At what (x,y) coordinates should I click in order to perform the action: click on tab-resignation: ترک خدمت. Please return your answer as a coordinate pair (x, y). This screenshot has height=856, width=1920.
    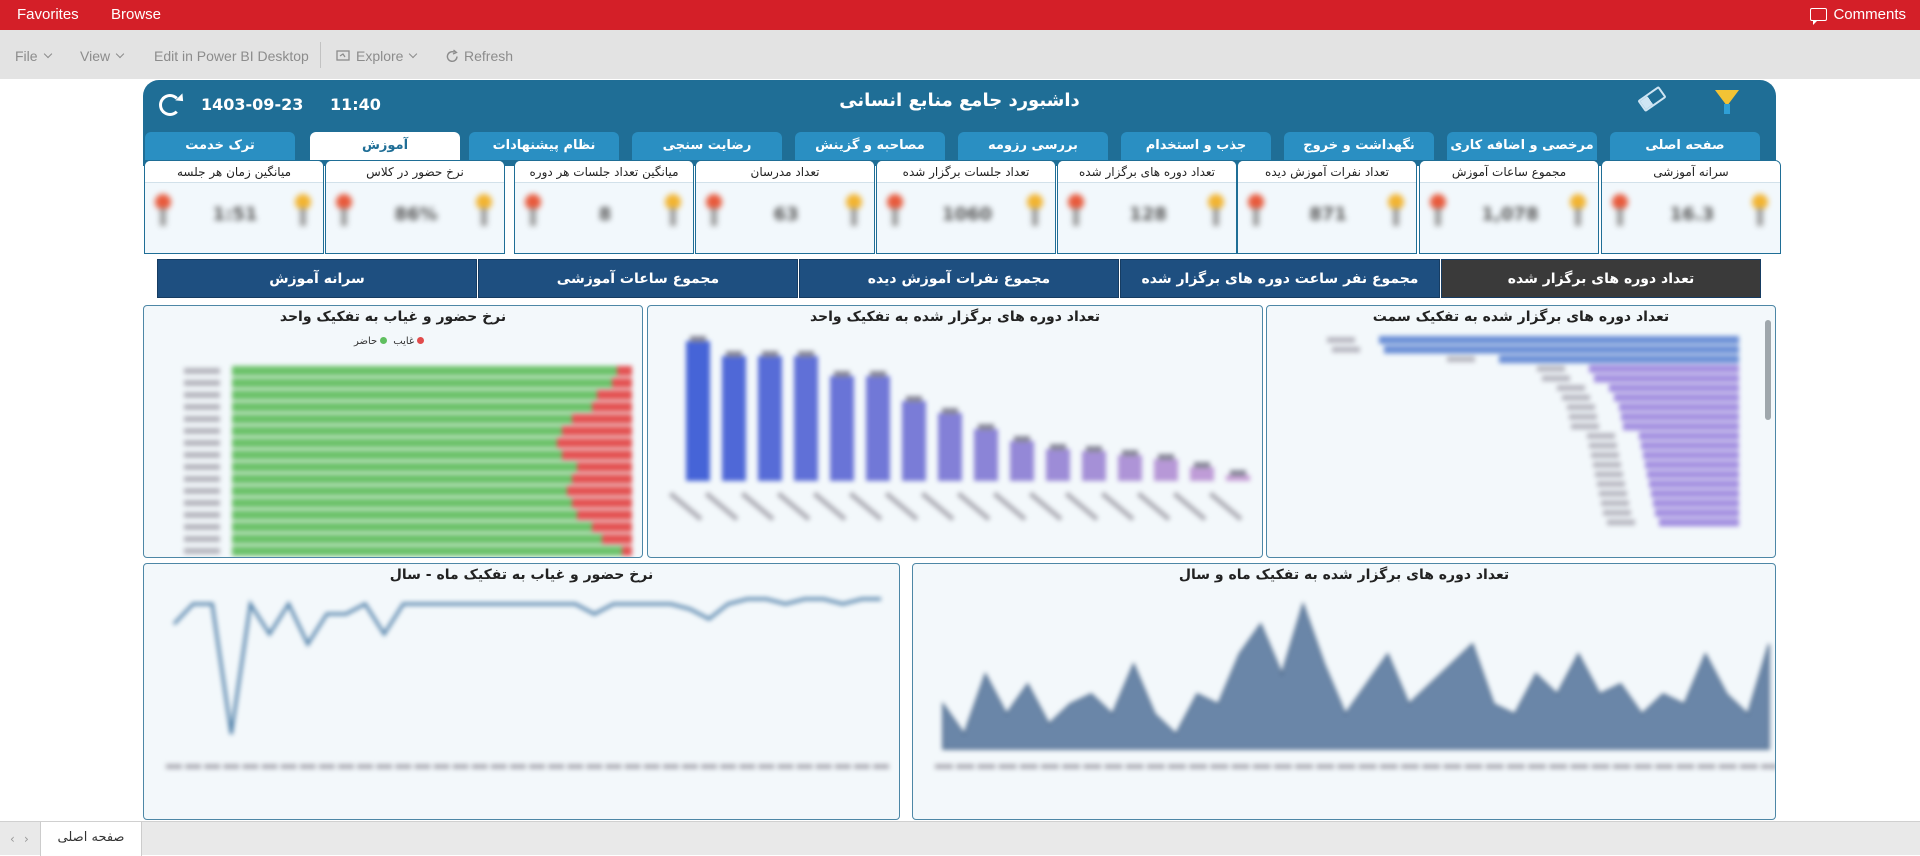
    Looking at the image, I should click on (220, 146).